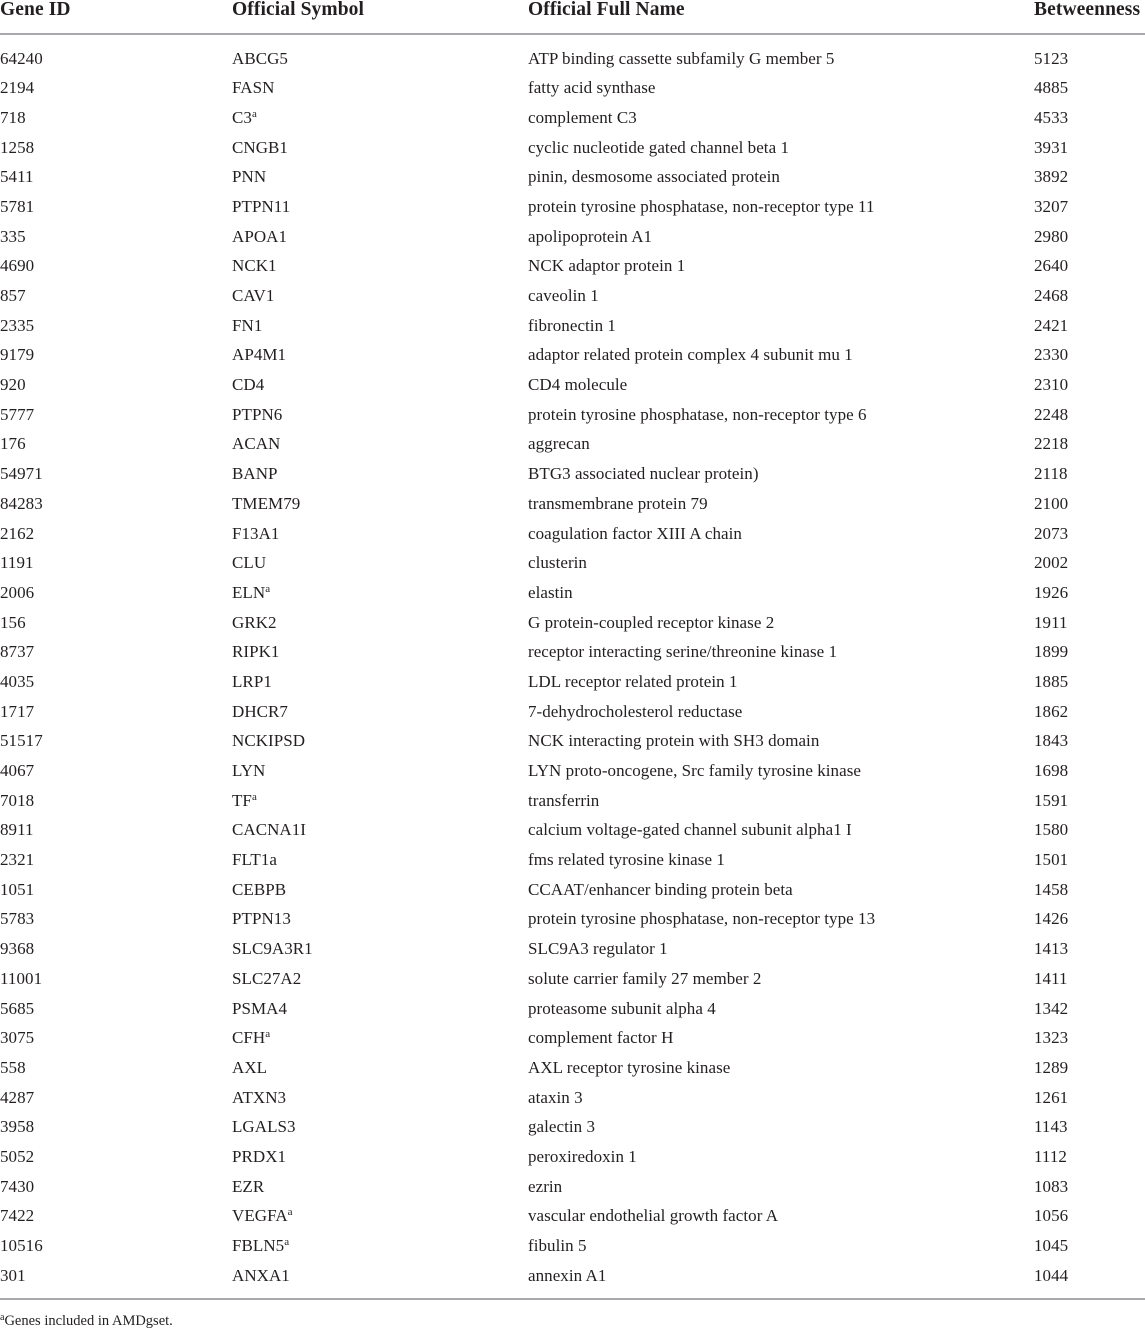 The image size is (1145, 1329). Describe the element at coordinates (269, 741) in the screenshot. I see `official-symbol-text: NCKIPSD` at that location.